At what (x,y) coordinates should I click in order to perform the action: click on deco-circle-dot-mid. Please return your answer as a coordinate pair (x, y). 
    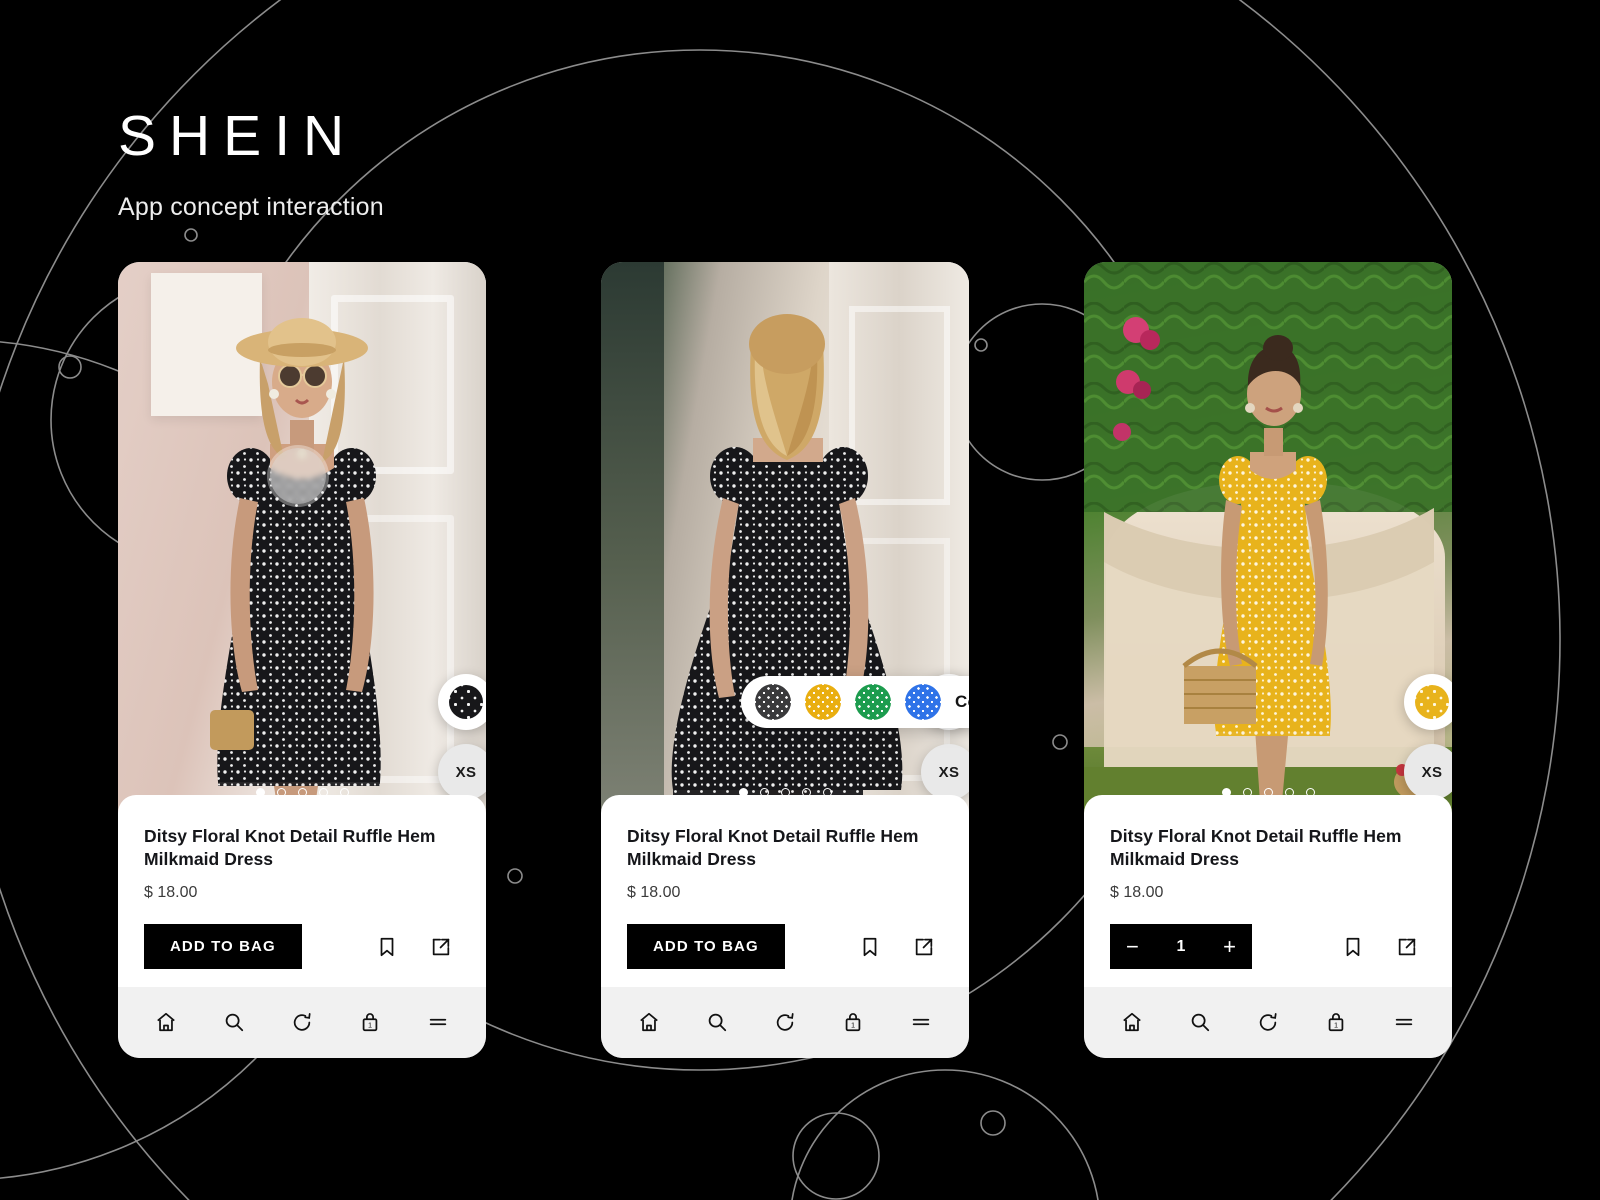
    Looking at the image, I should click on (515, 876).